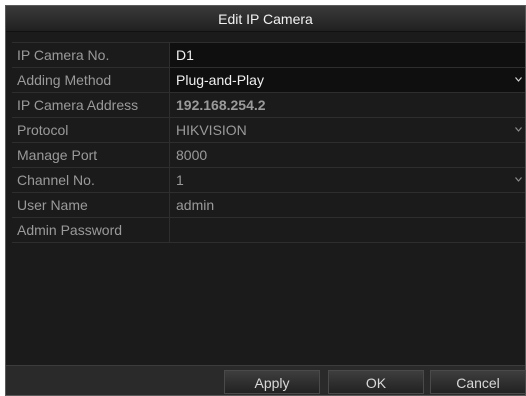  I want to click on ip-camera-address-label: IP Camera Address, so click(91, 105).